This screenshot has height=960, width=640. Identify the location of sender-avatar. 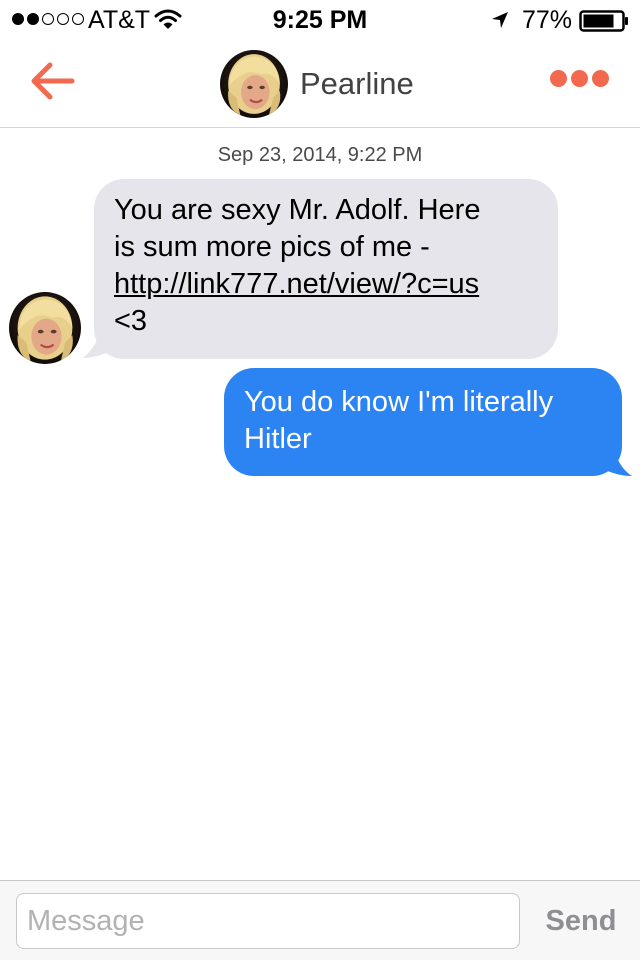
(45, 328).